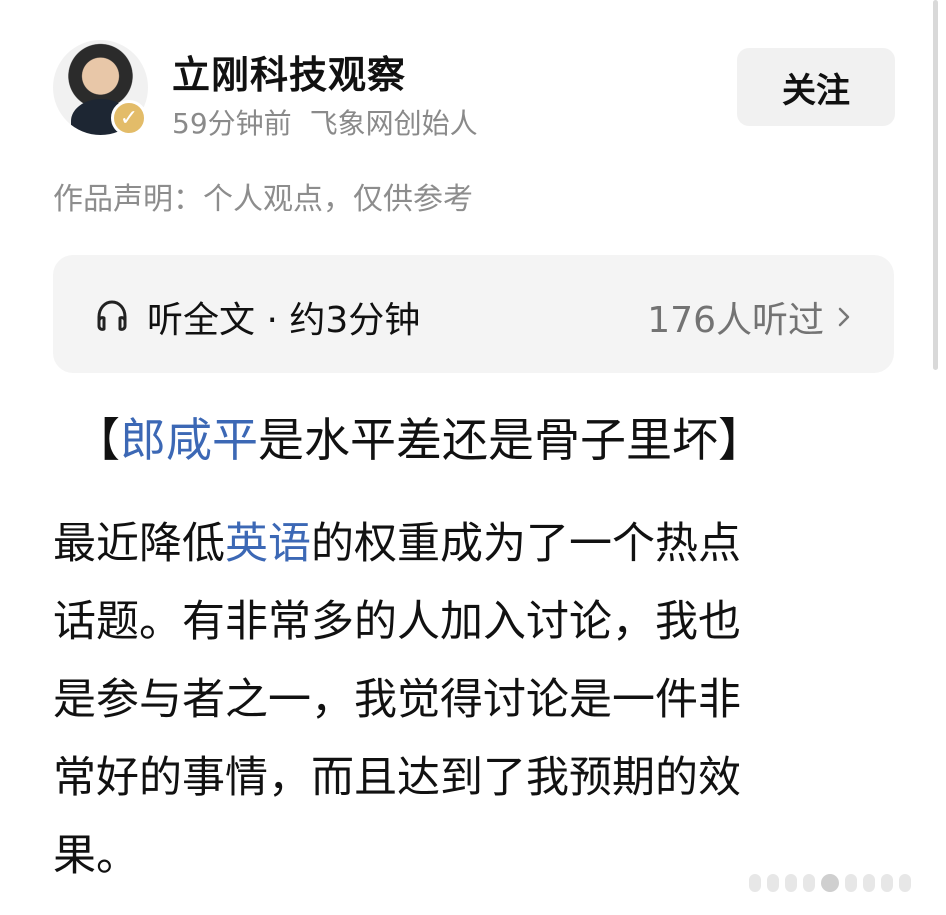 The width and height of the screenshot is (946, 915). I want to click on chevron-right-icon, so click(844, 317).